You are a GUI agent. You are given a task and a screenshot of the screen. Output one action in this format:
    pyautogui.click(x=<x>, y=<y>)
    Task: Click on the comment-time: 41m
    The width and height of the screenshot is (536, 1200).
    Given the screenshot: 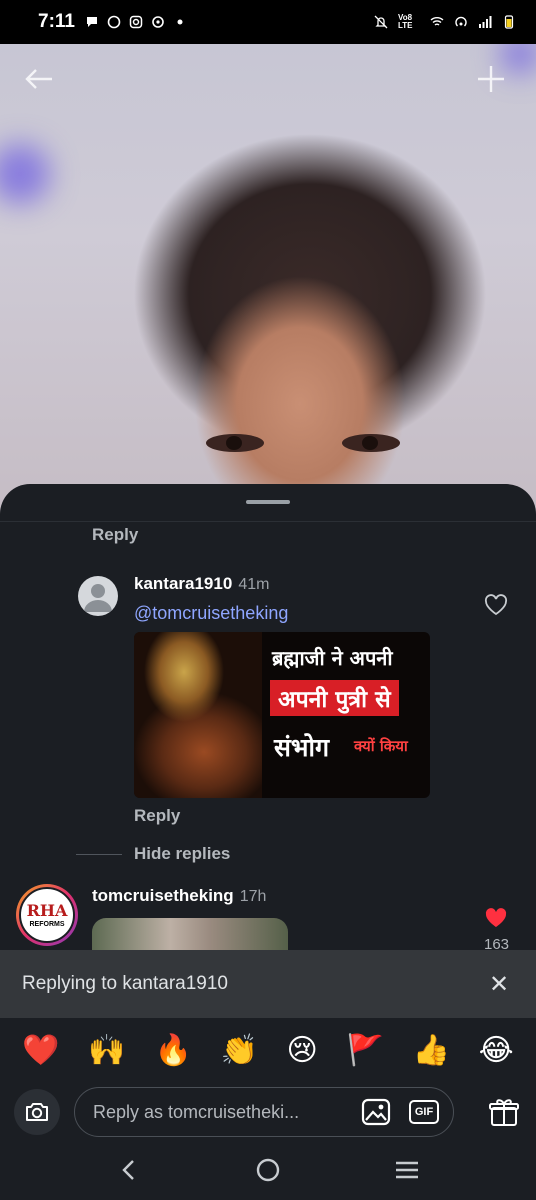 What is the action you would take?
    pyautogui.click(x=254, y=584)
    